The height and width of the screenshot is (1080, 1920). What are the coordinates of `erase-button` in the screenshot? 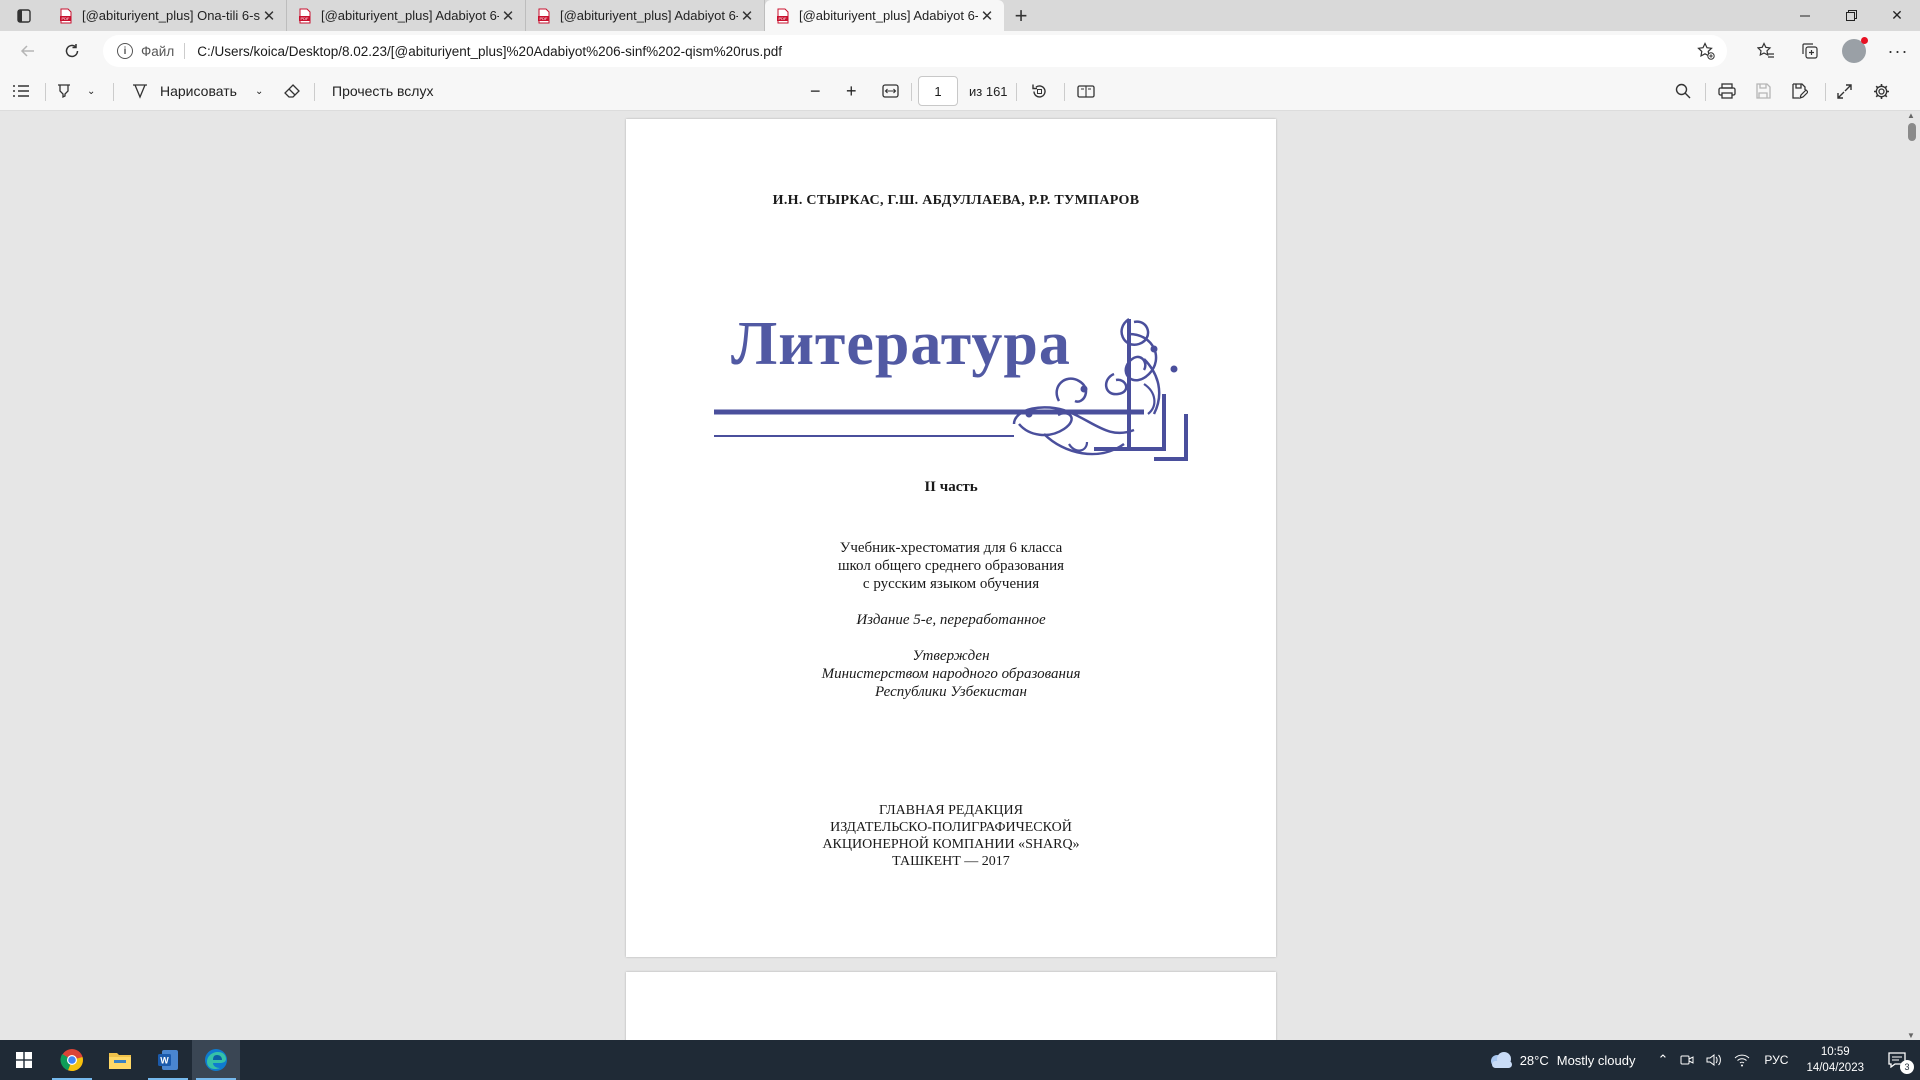 It's located at (292, 91).